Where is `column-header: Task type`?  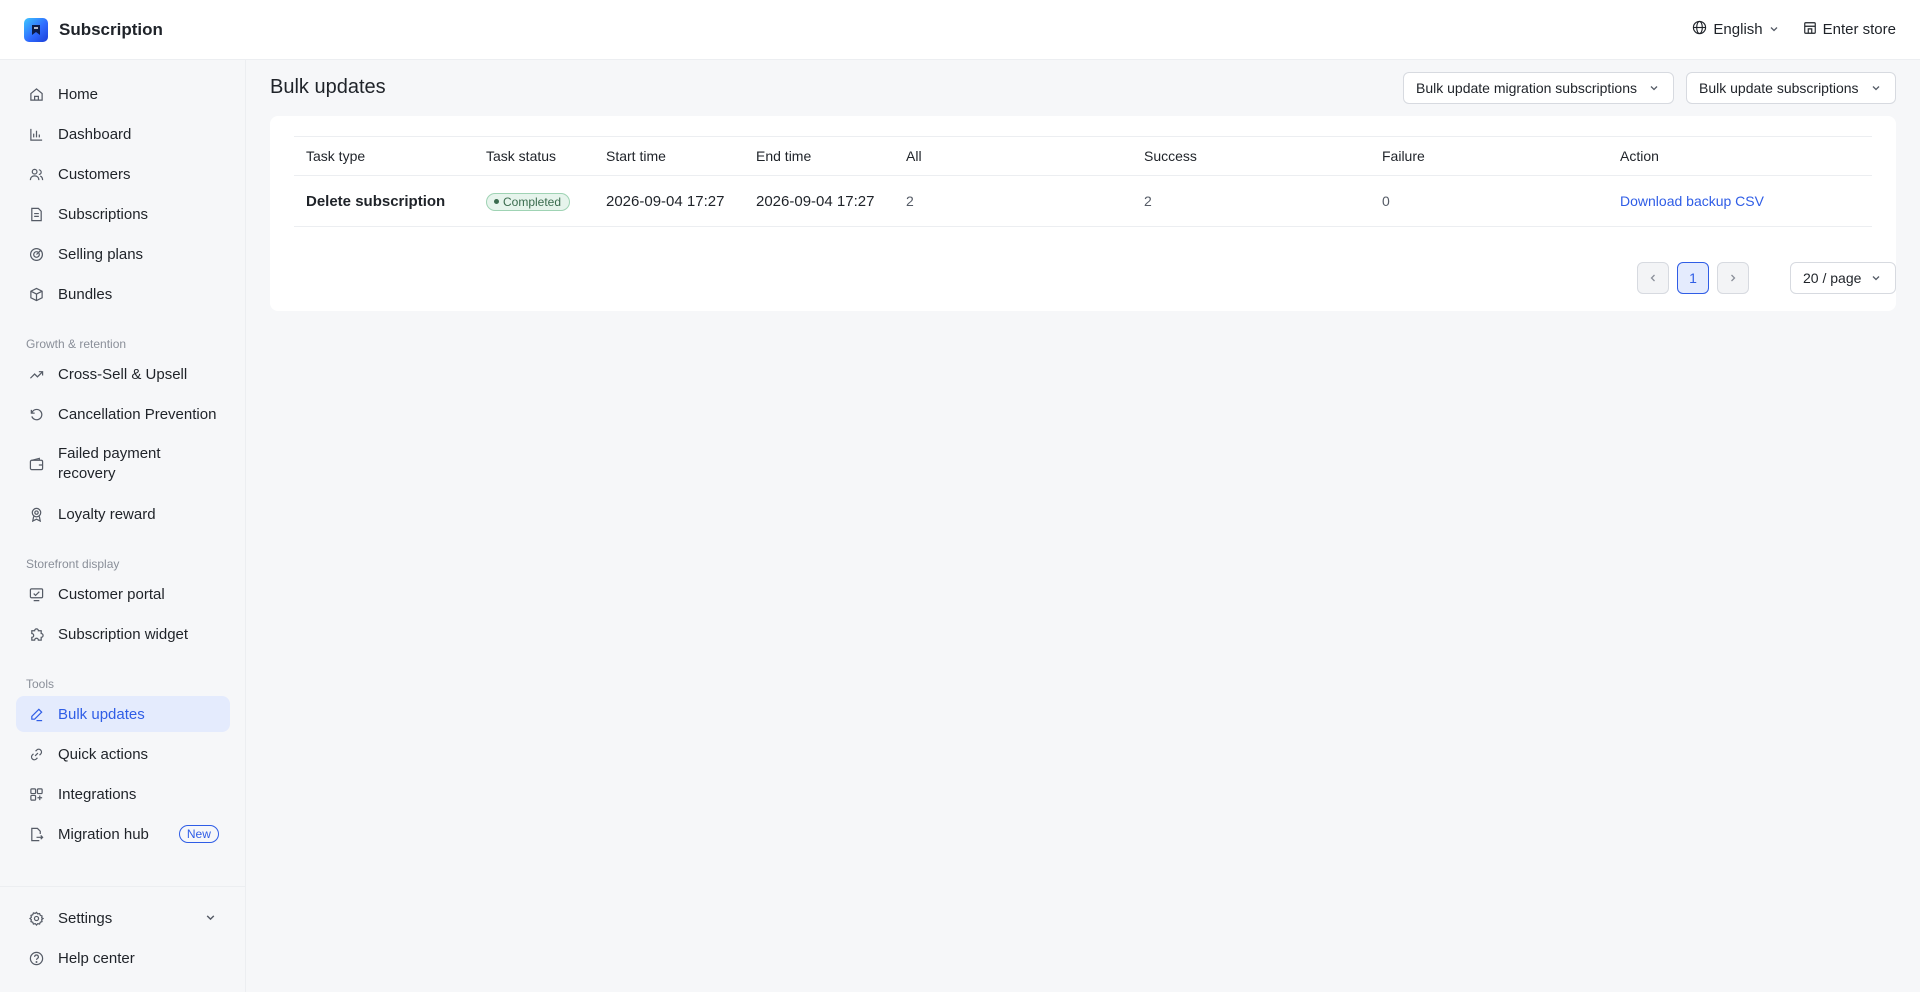
column-header: Task type is located at coordinates (336, 156).